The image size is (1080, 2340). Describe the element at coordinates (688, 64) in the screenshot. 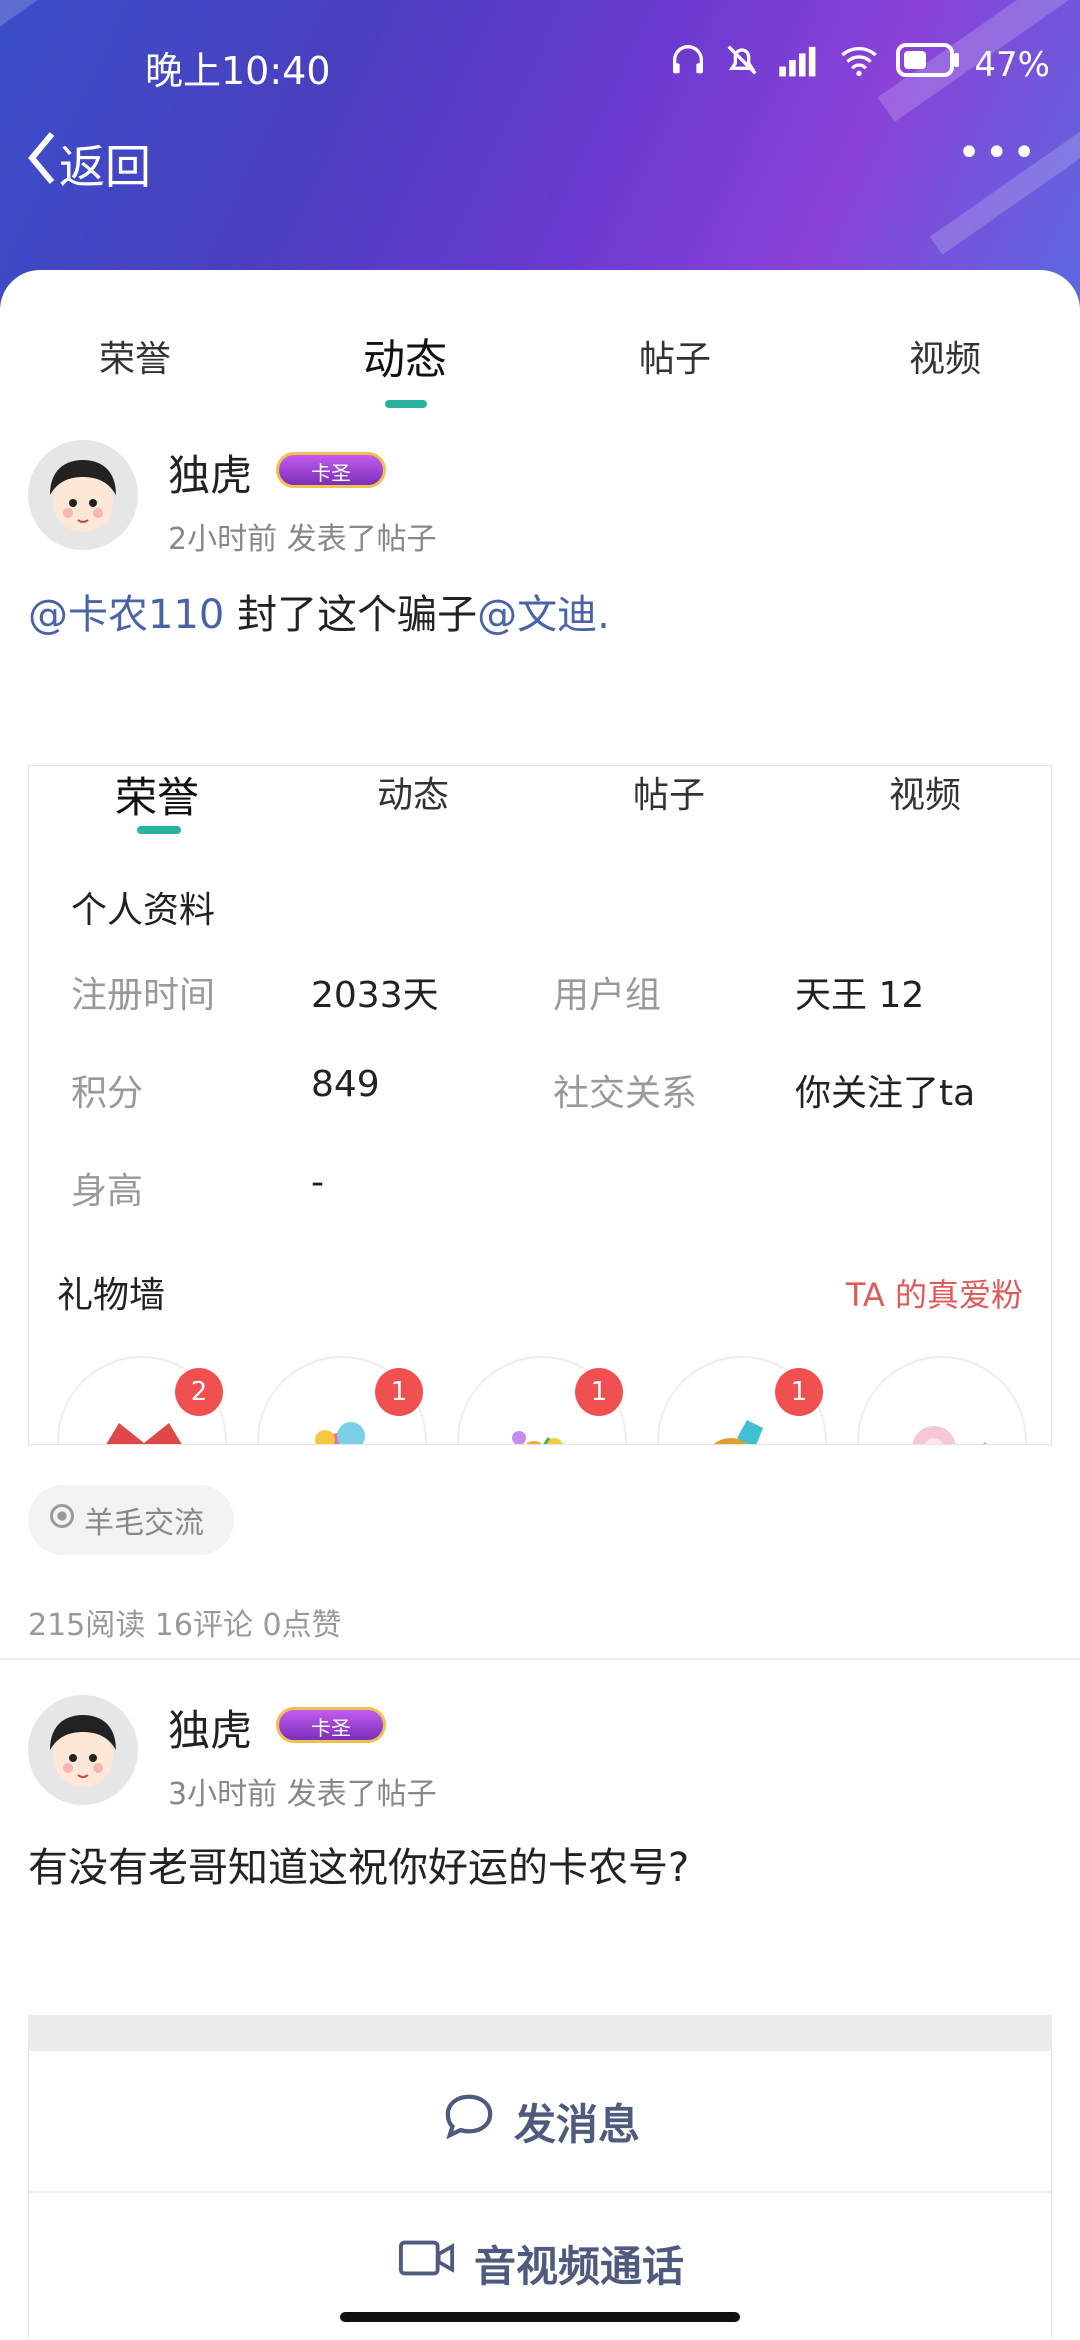

I see `headphones-icon` at that location.